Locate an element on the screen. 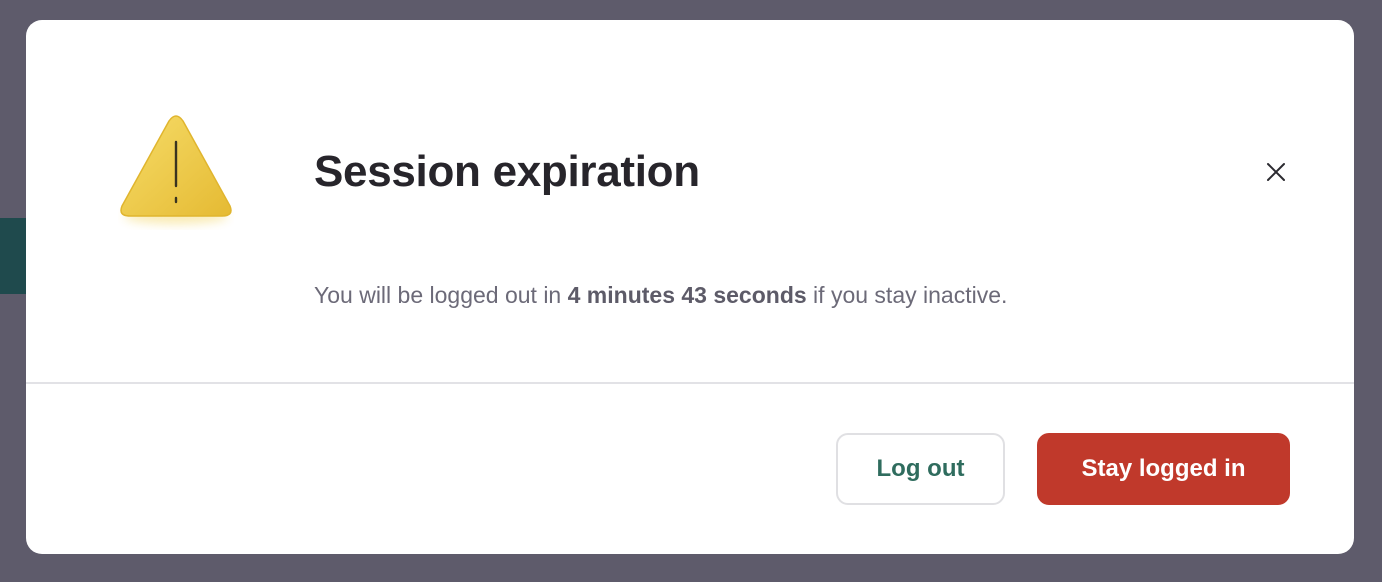 This screenshot has height=582, width=1382. stay-logged-in-button: Stay logged in is located at coordinates (1163, 469).